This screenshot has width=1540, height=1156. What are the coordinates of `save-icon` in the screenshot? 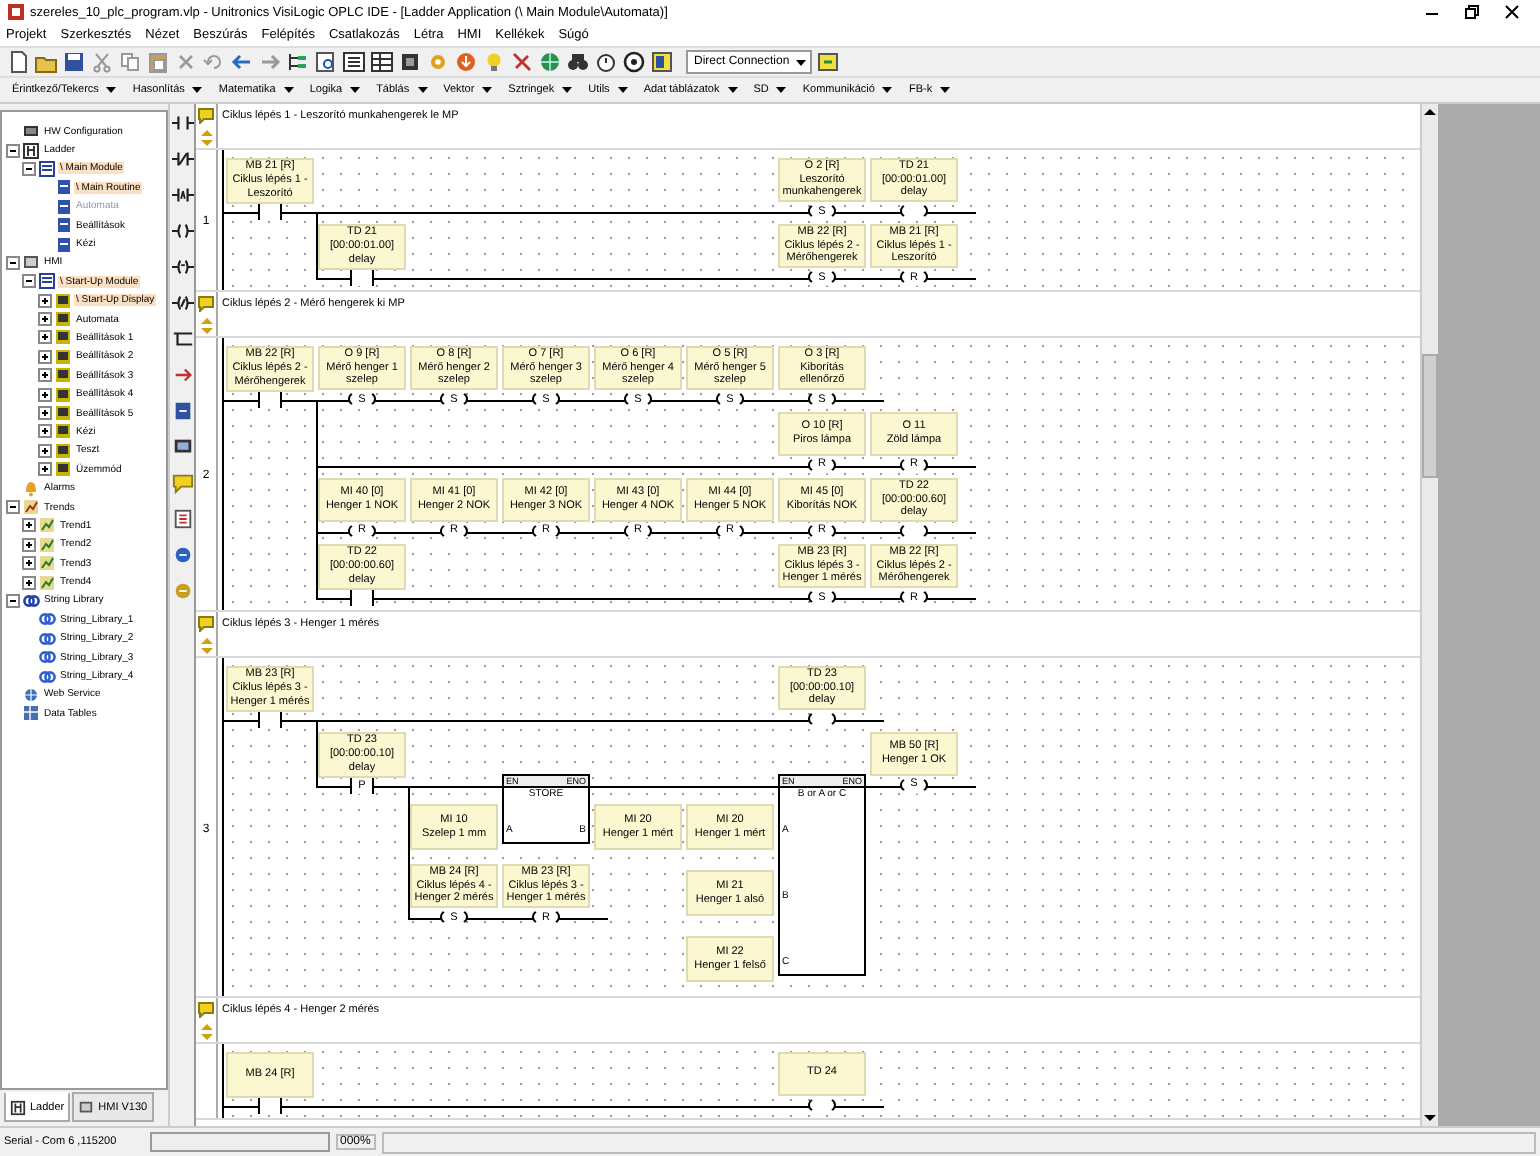 It's located at (74, 62).